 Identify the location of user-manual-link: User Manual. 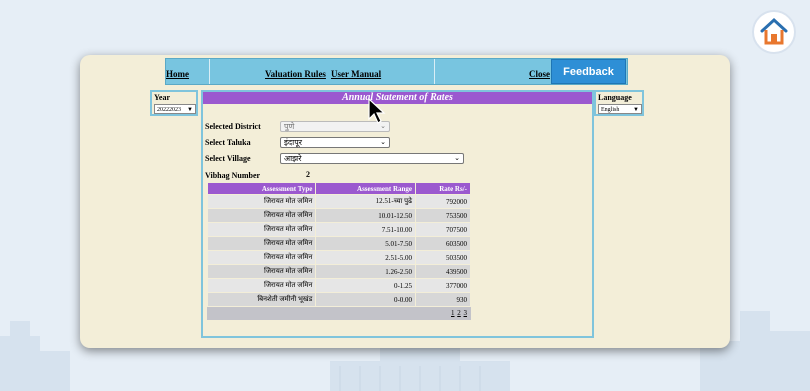
(356, 74).